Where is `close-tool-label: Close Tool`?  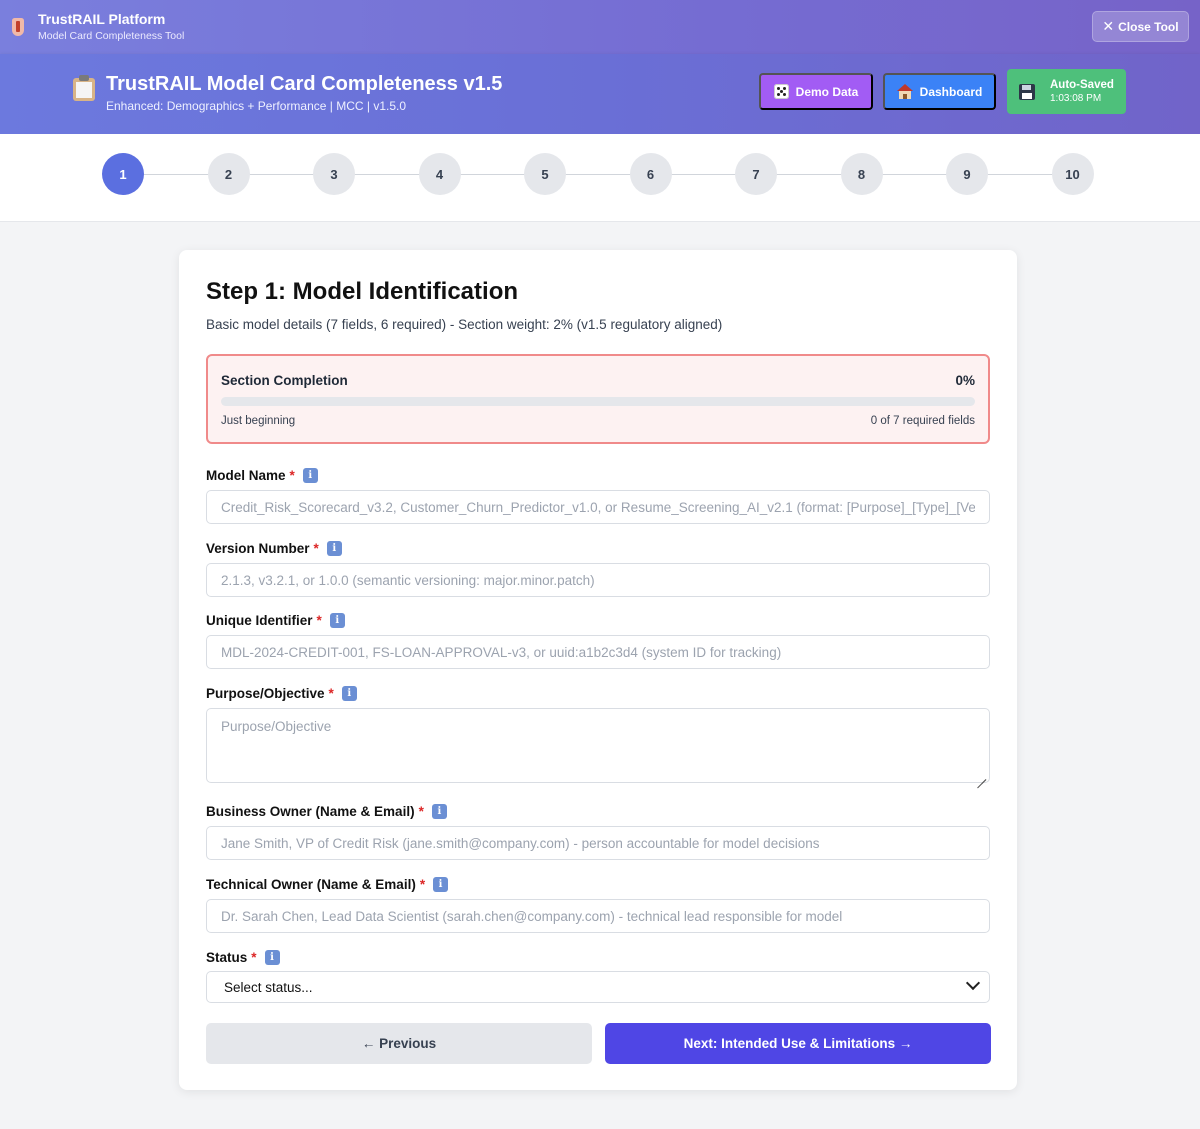 close-tool-label: Close Tool is located at coordinates (1148, 26).